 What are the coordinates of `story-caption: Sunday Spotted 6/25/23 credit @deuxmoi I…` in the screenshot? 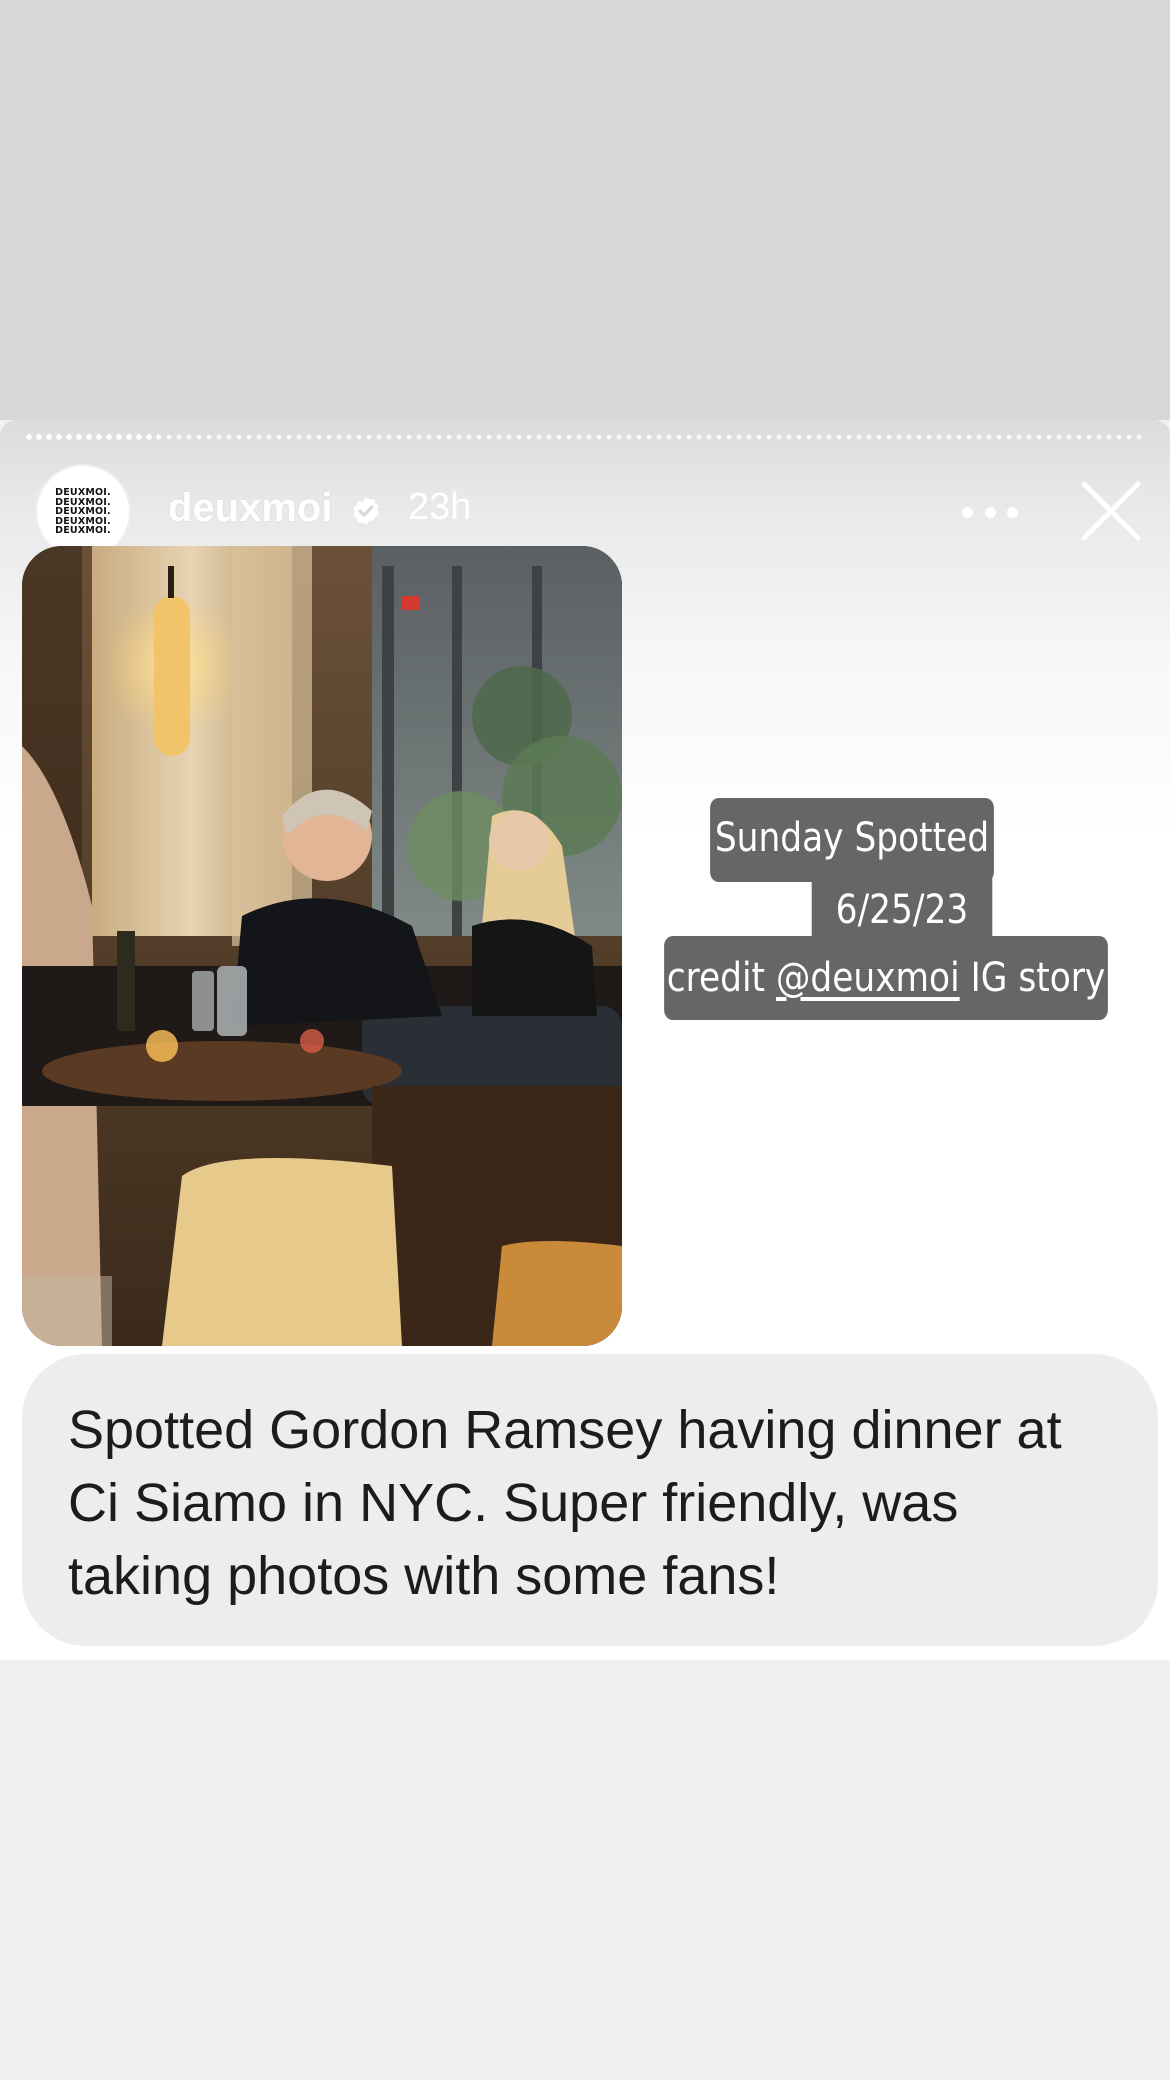 It's located at (890, 913).